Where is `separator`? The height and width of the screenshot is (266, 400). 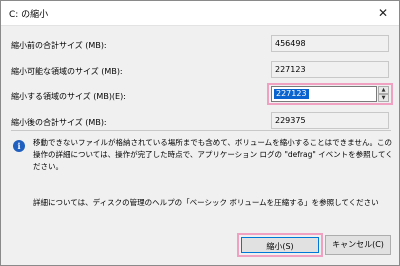
separator is located at coordinates (201, 130).